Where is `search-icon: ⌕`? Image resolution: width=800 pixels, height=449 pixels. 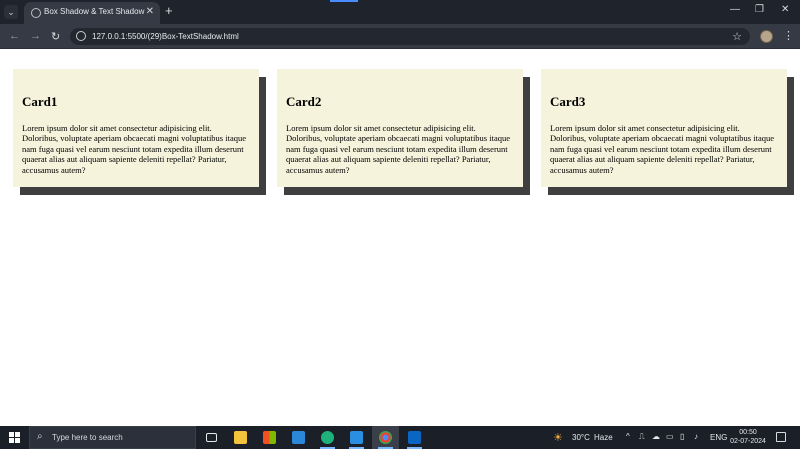
search-icon: ⌕ is located at coordinates (40, 436).